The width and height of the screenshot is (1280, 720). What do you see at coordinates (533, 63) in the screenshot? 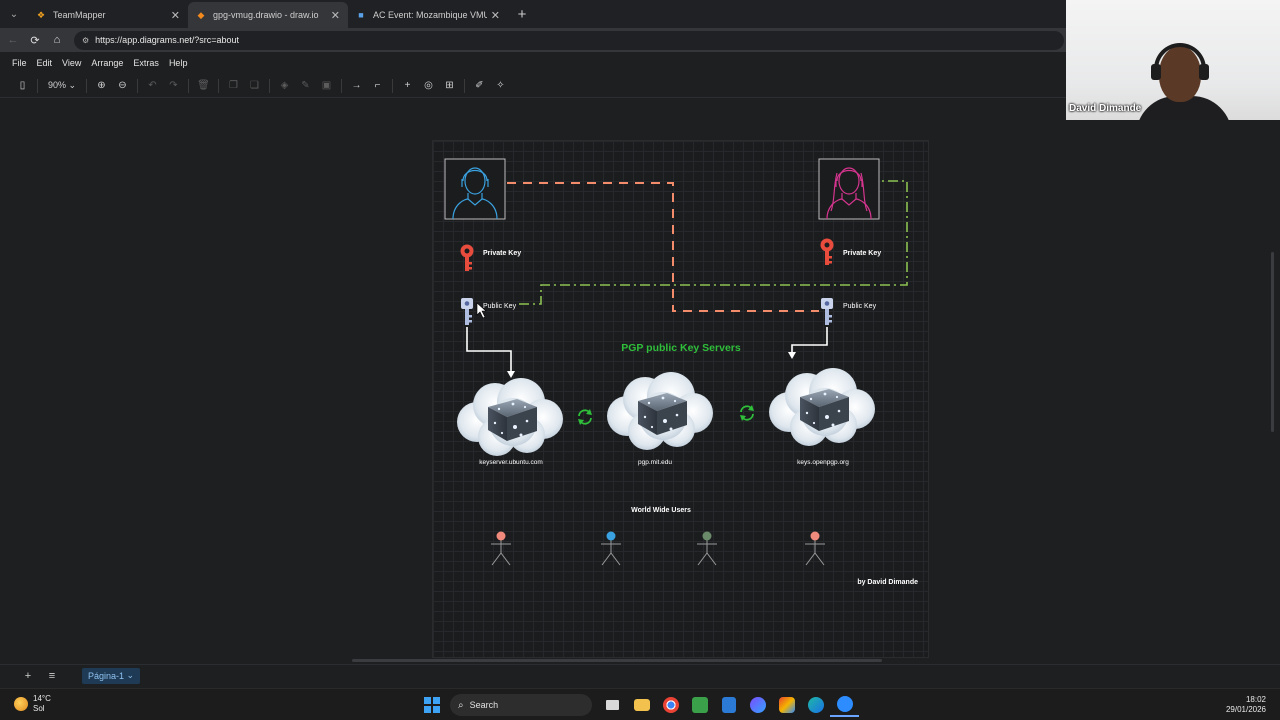
I see `app-menubar: File Edit View Arrange Extras Help` at bounding box center [533, 63].